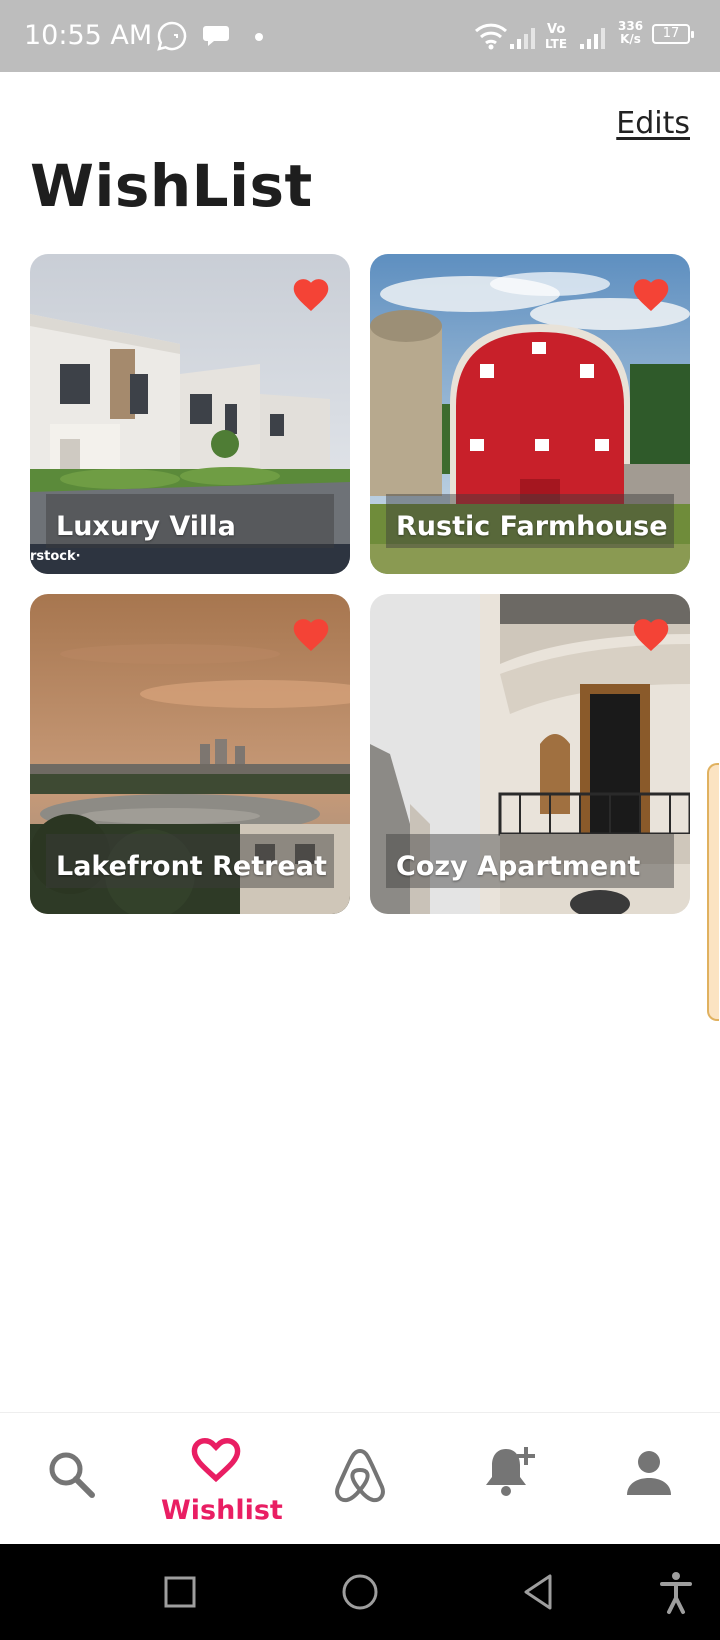  I want to click on whatsapp-icon, so click(172, 36).